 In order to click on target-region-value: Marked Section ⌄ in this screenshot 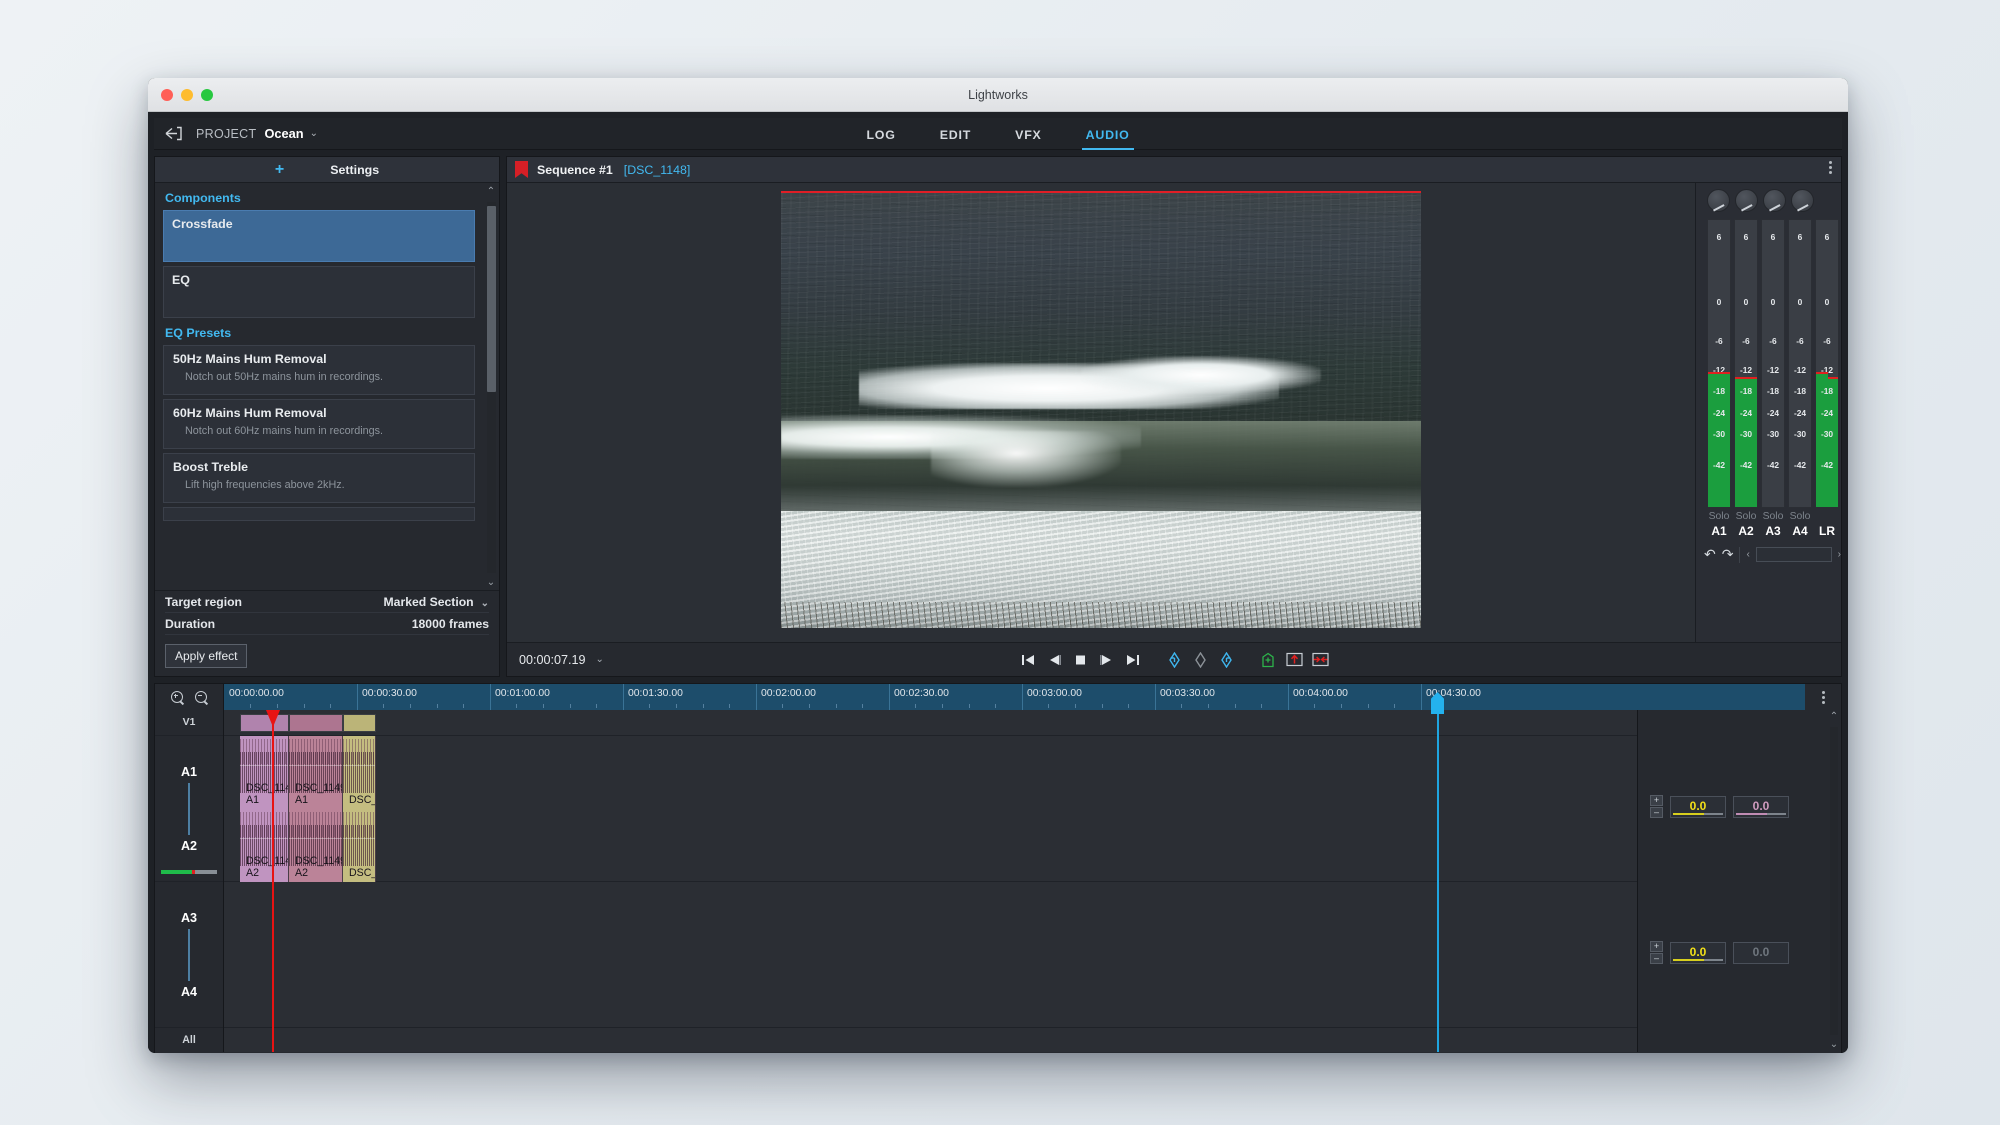, I will do `click(436, 602)`.